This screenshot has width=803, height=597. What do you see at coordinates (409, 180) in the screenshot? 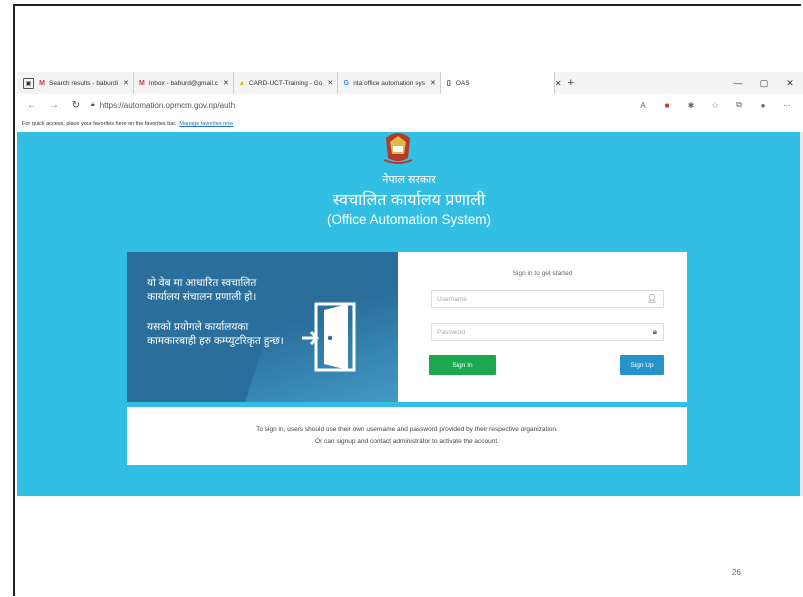
I see `government-name: नेपाल सरकार` at bounding box center [409, 180].